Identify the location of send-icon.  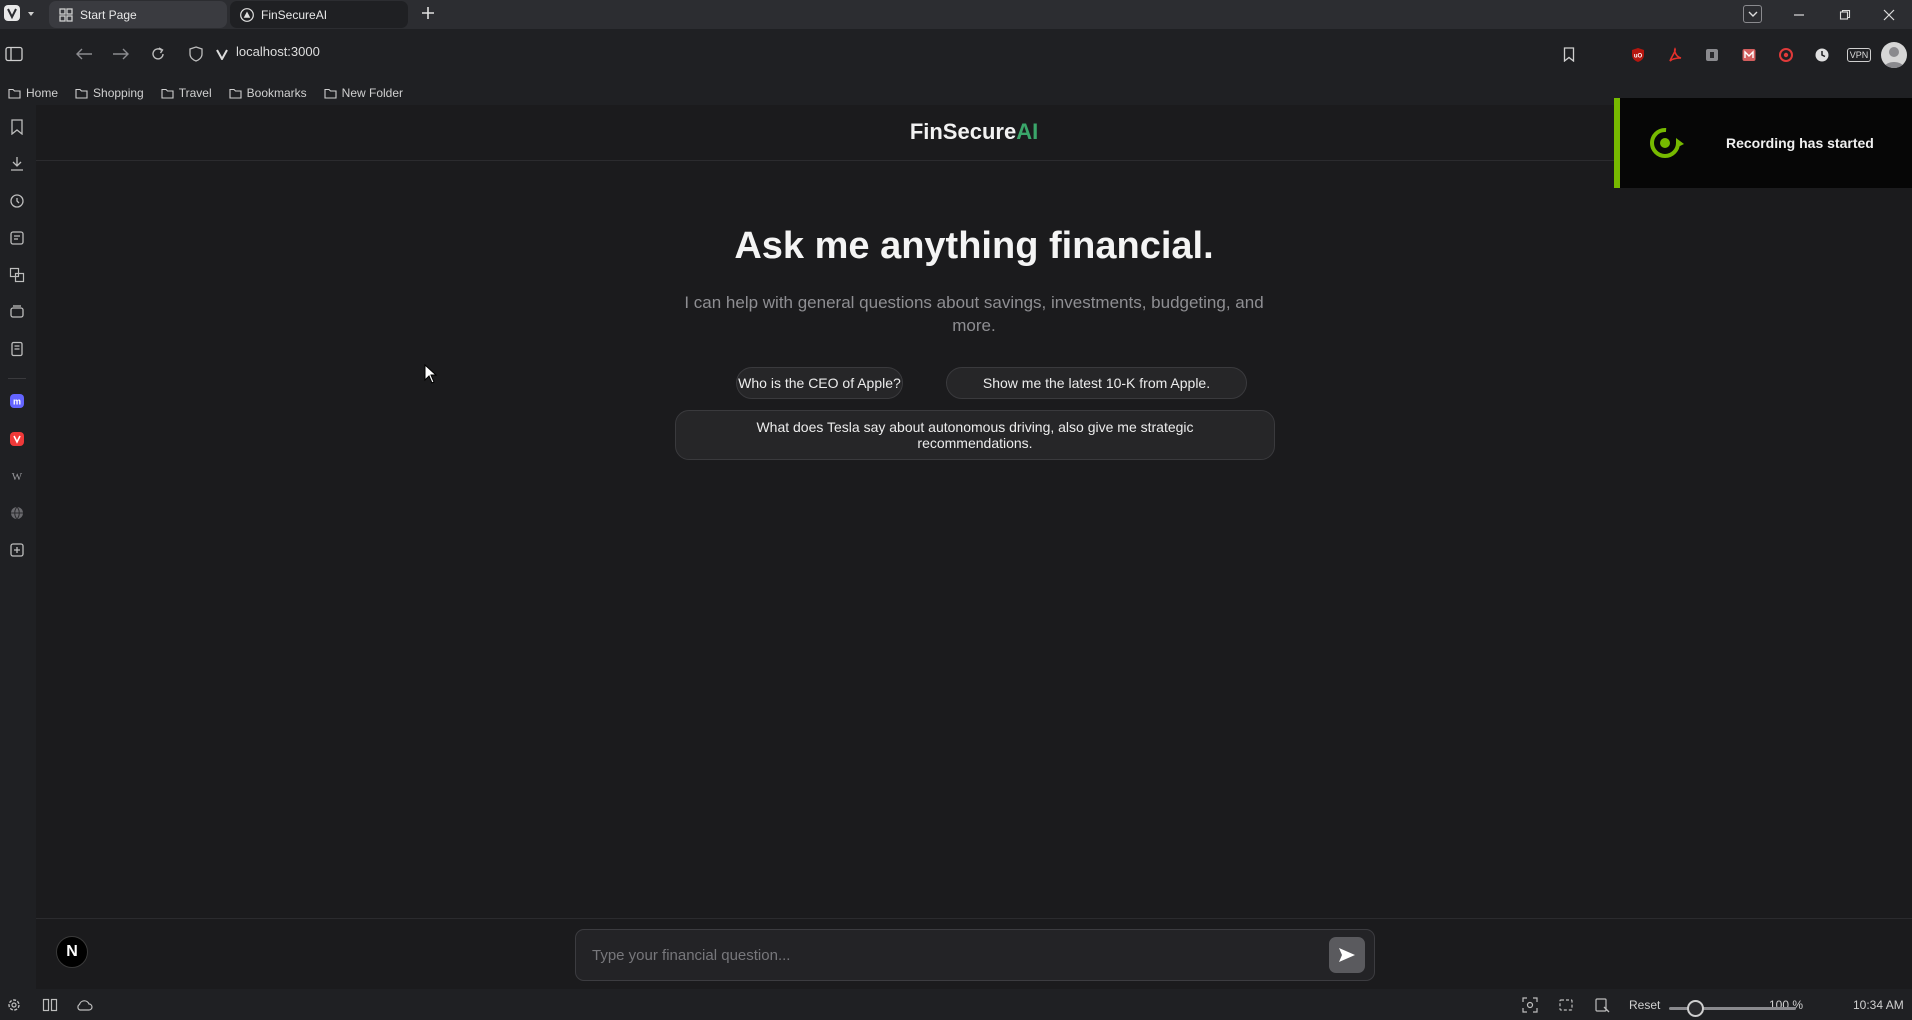
(1347, 955).